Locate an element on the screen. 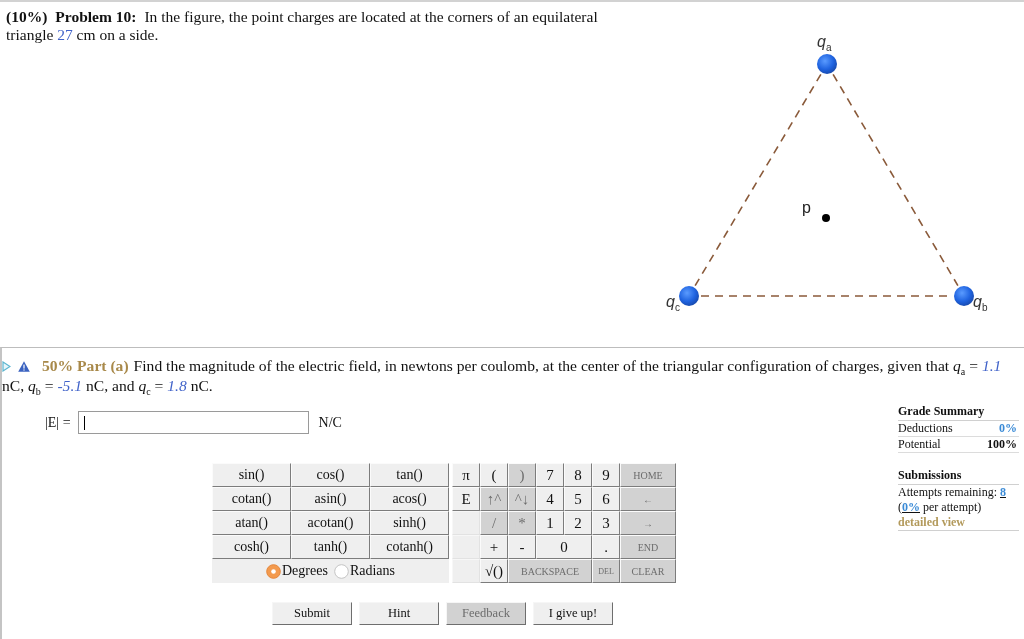  charge-label: q$_{a}$ is located at coordinates (824, 42).